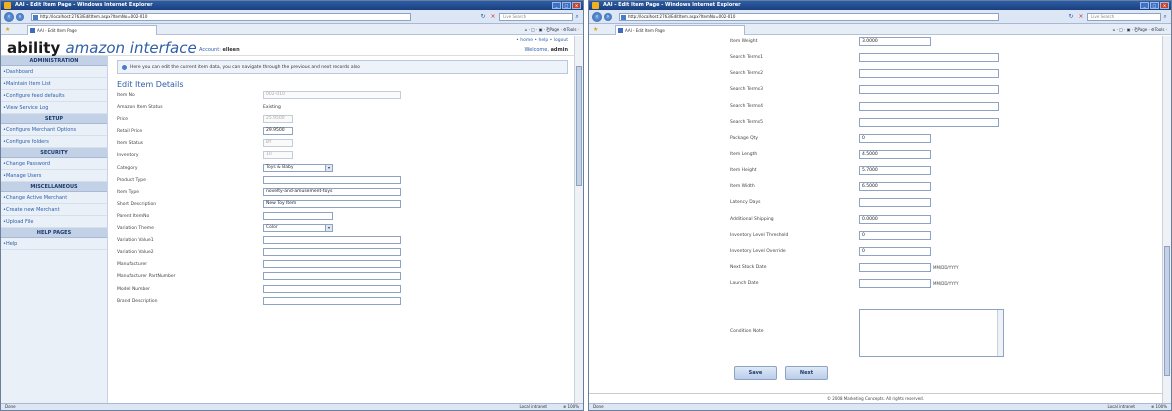 The image size is (1172, 411). What do you see at coordinates (546, 50) in the screenshot?
I see `welcome-text: Welcome, admin` at bounding box center [546, 50].